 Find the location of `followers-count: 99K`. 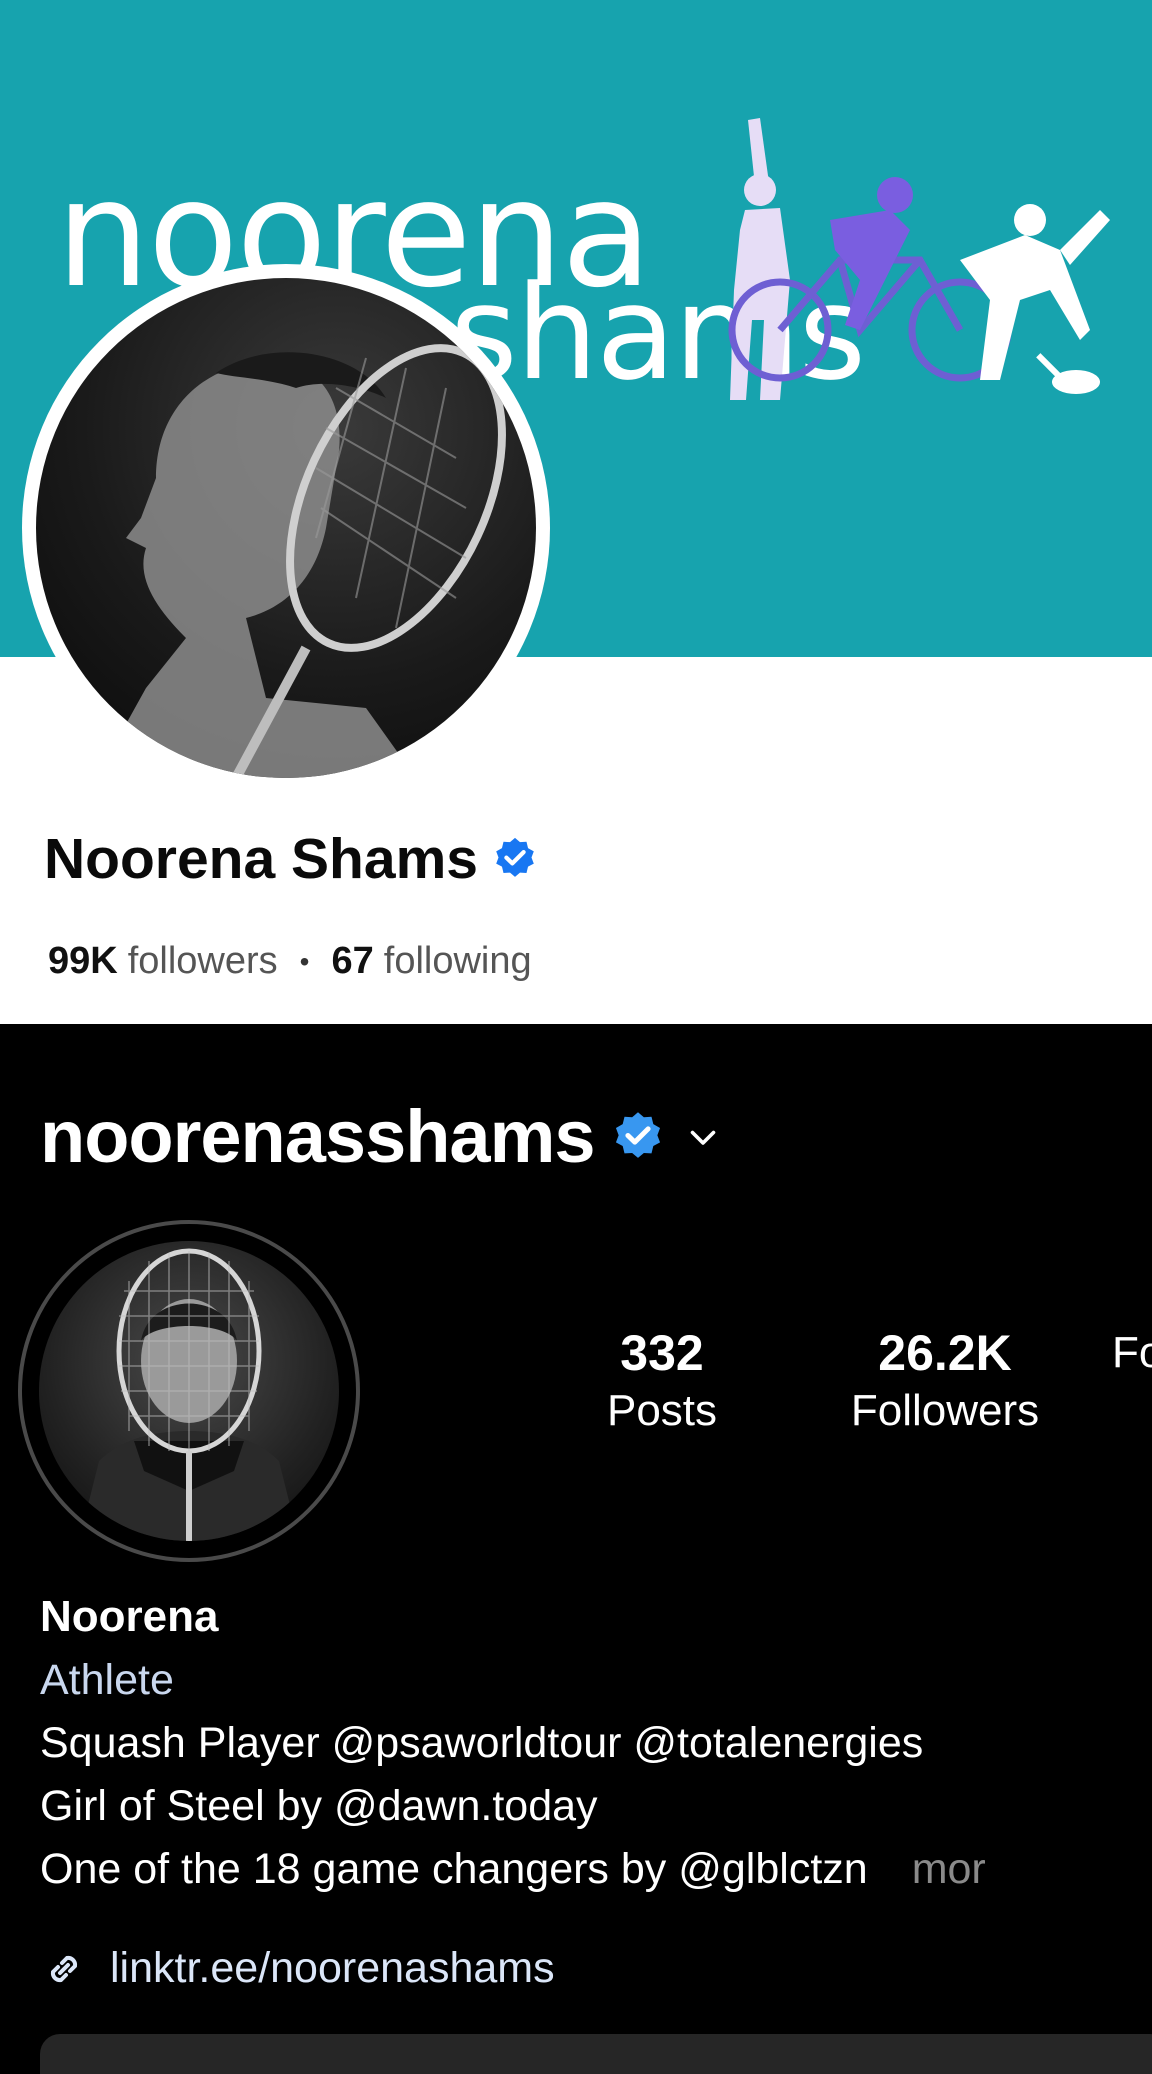

followers-count: 99K is located at coordinates (83, 961).